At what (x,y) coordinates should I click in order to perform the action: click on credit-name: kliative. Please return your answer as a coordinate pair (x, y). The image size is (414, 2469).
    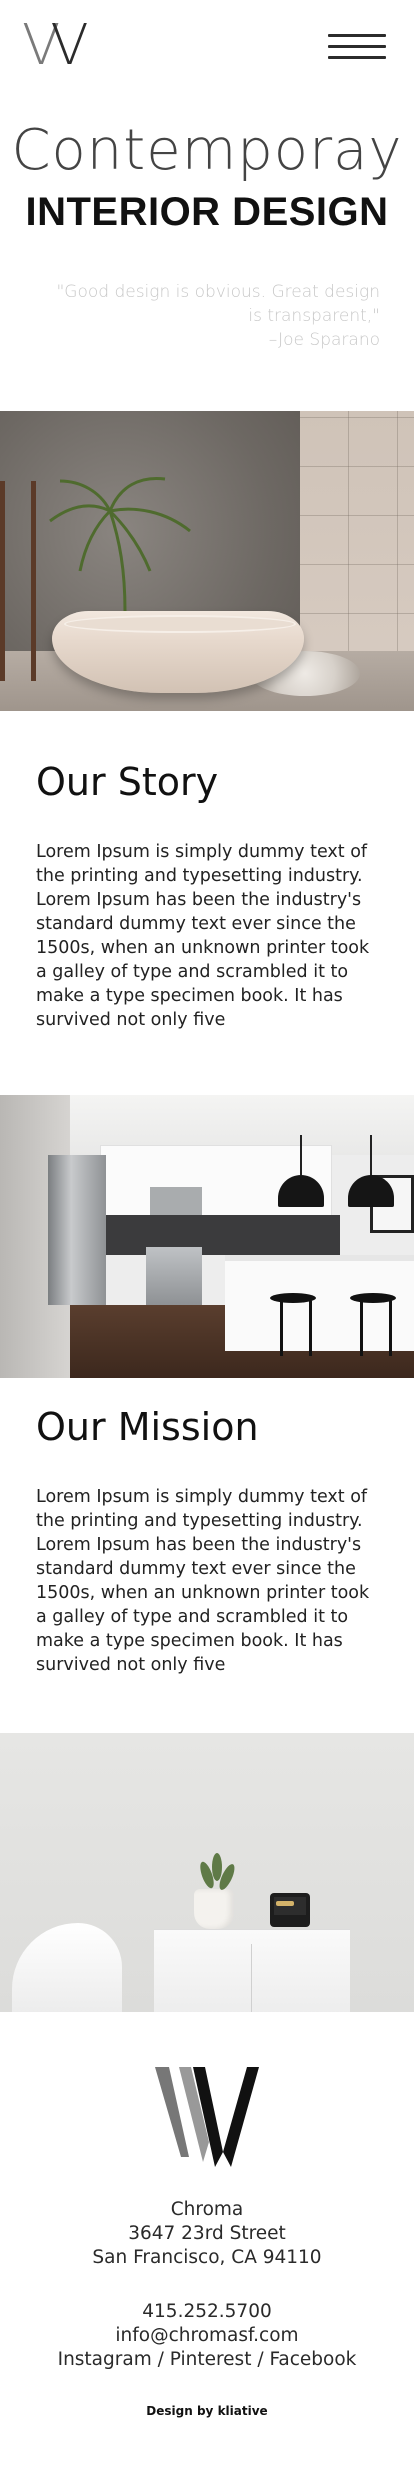
    Looking at the image, I should click on (243, 2411).